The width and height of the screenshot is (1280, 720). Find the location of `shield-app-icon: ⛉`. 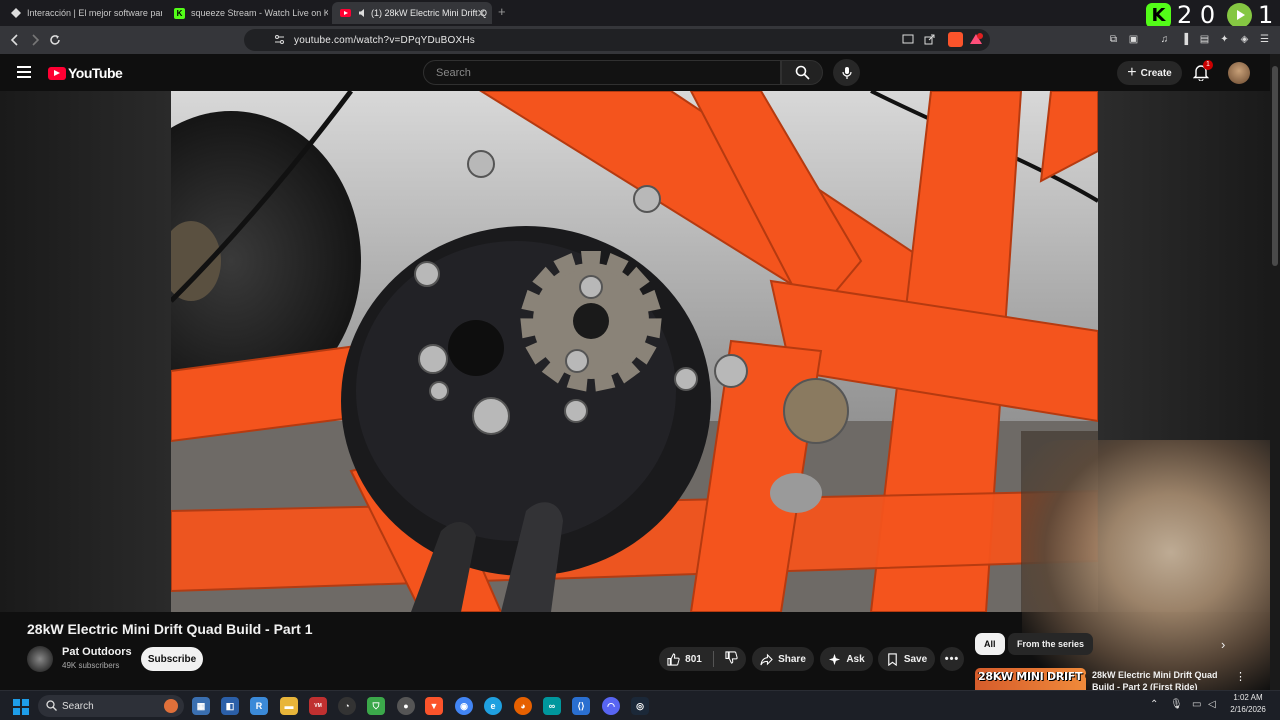

shield-app-icon: ⛉ is located at coordinates (376, 706).